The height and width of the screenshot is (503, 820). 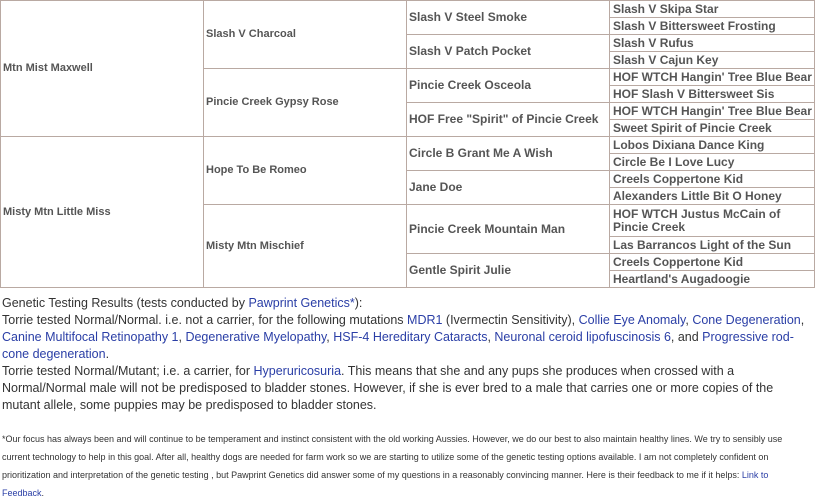 What do you see at coordinates (410, 337) in the screenshot?
I see `hsf4-cataracts-link: HSF-4 Hereditary Cataracts` at bounding box center [410, 337].